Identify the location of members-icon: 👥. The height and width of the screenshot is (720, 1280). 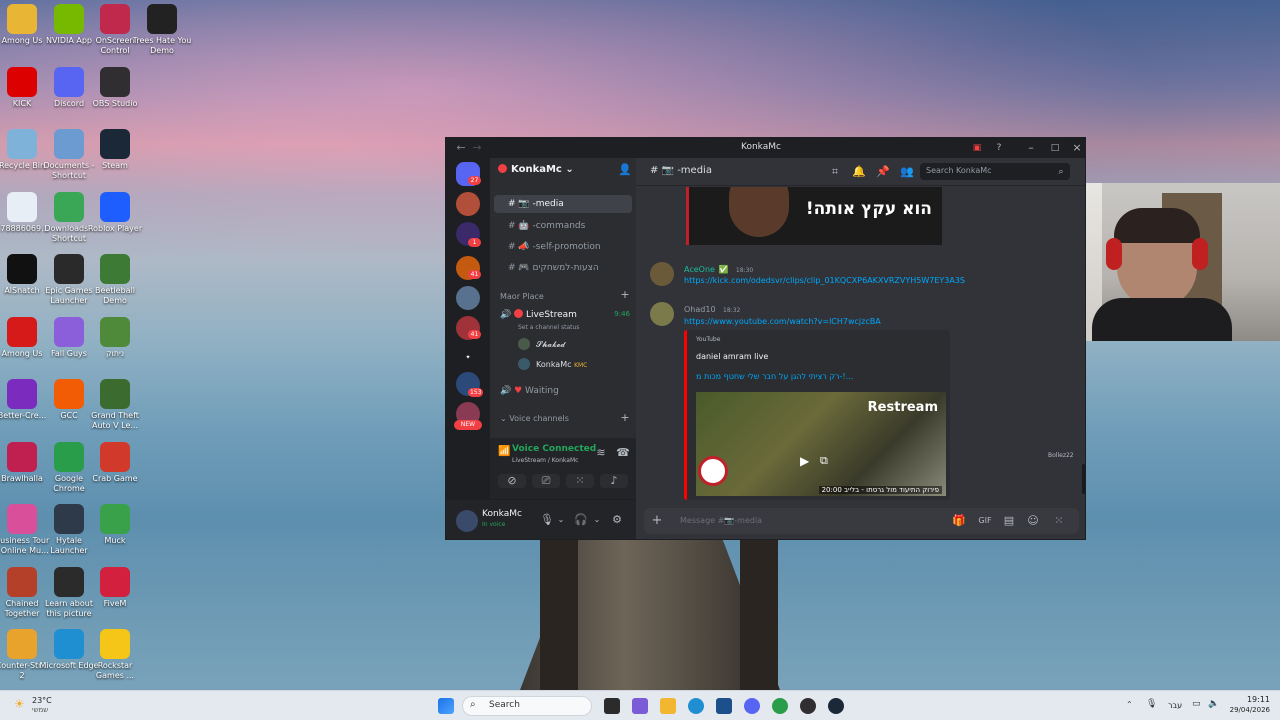
(907, 172).